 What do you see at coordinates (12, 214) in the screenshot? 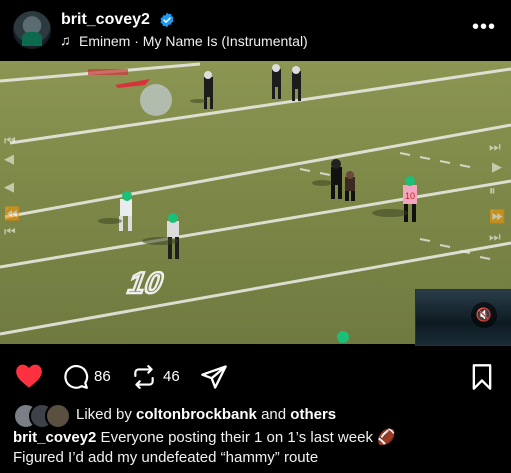
I see `skip-back-icon: ⏪` at bounding box center [12, 214].